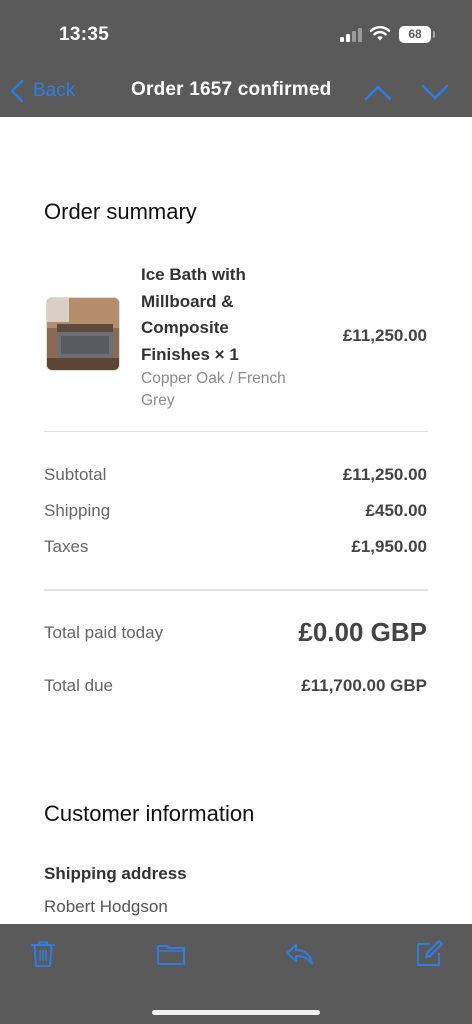  Describe the element at coordinates (384, 335) in the screenshot. I see `product-price: £11,250.00` at that location.